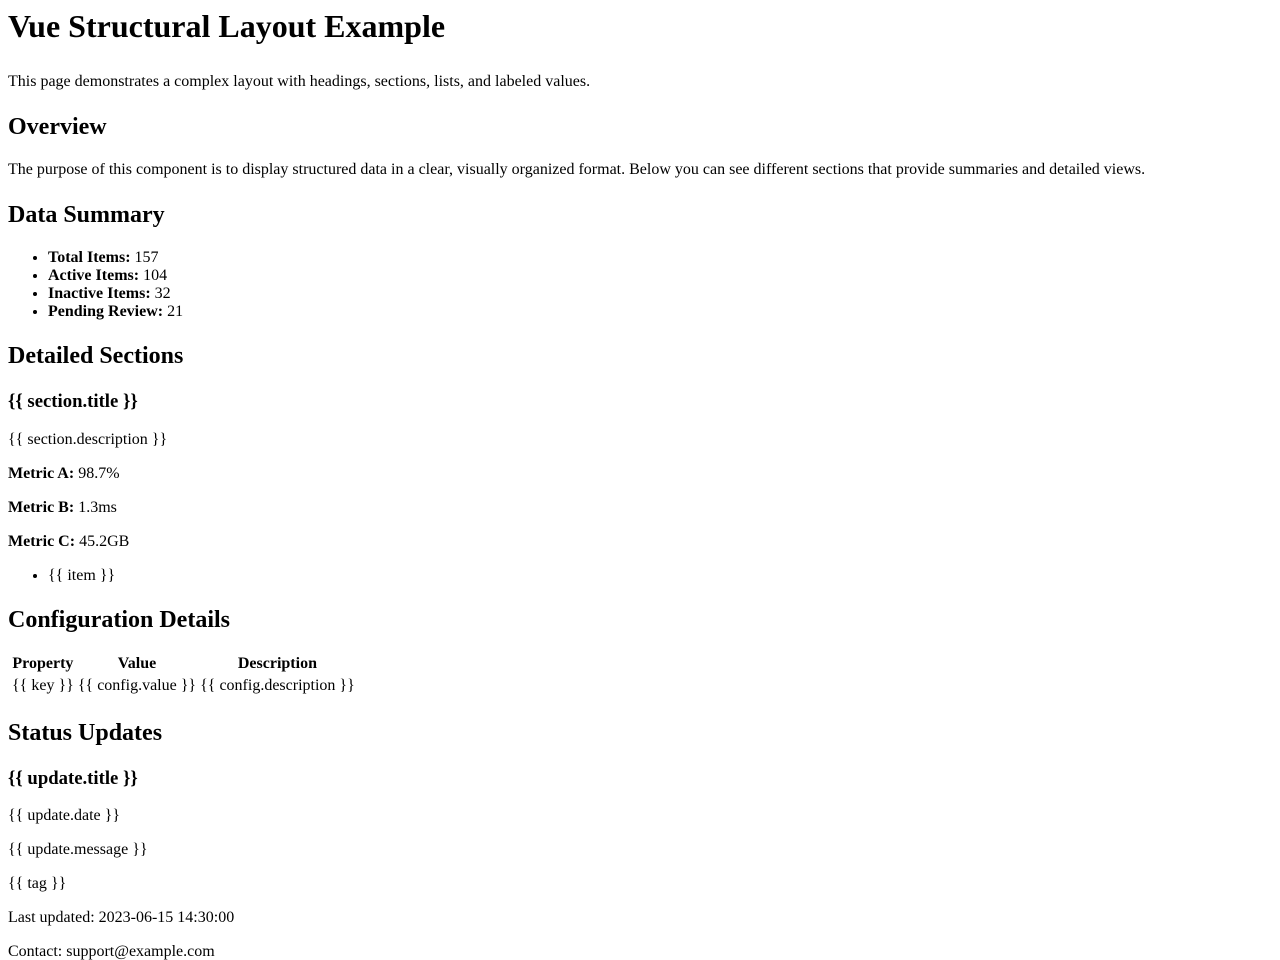 The height and width of the screenshot is (960, 1280). Describe the element at coordinates (41, 507) in the screenshot. I see `metric-label: Metric B:` at that location.